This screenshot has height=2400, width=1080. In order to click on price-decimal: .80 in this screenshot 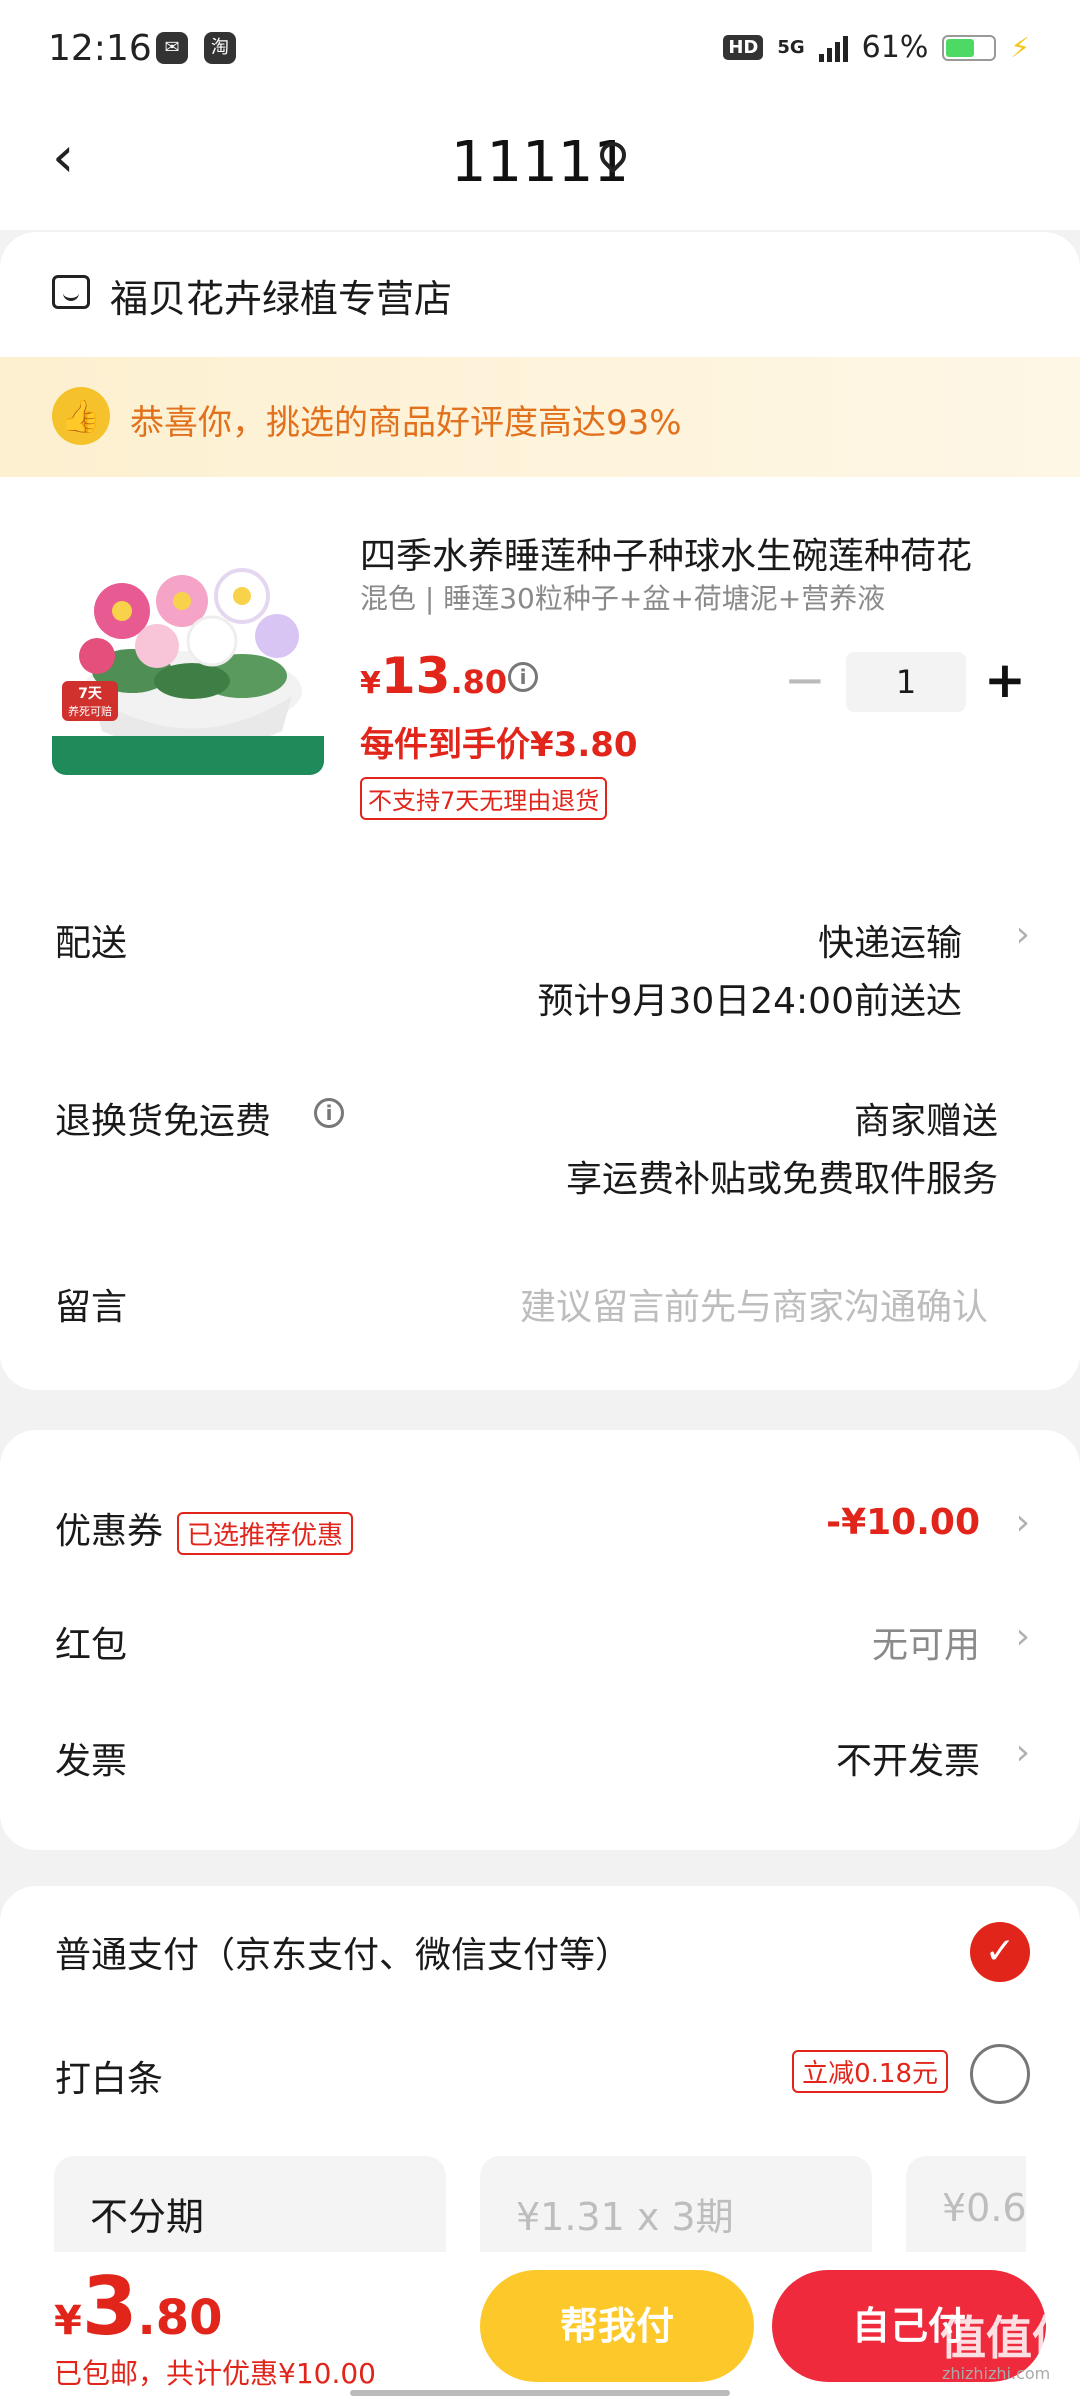, I will do `click(479, 682)`.